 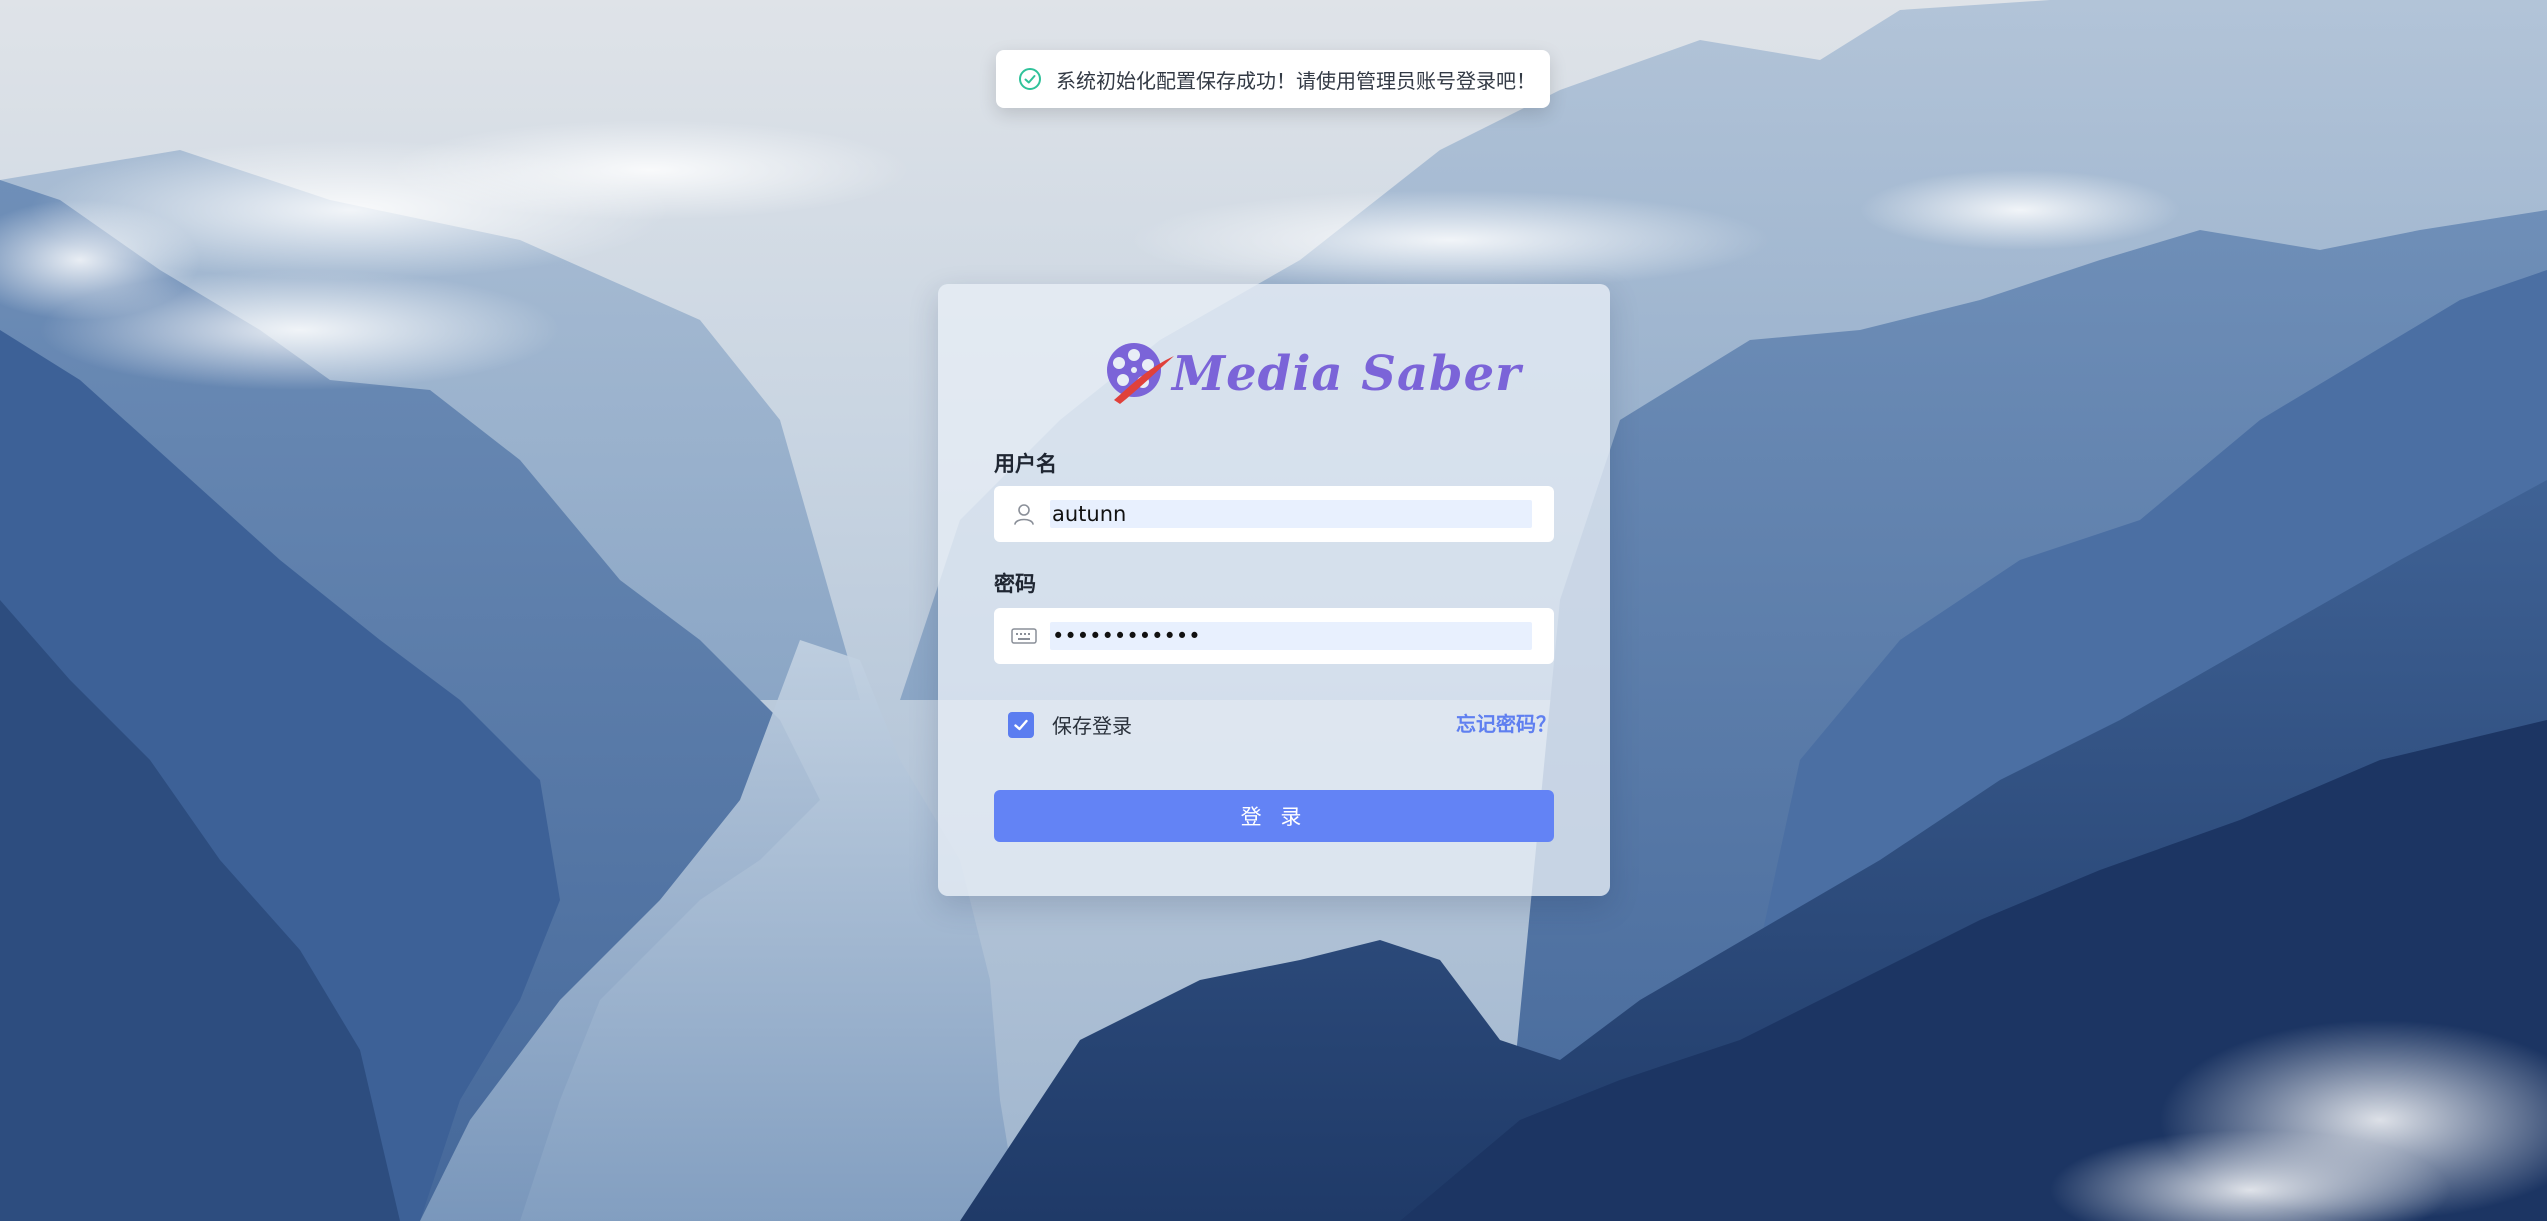 I want to click on check-circle-icon, so click(x=1030, y=79).